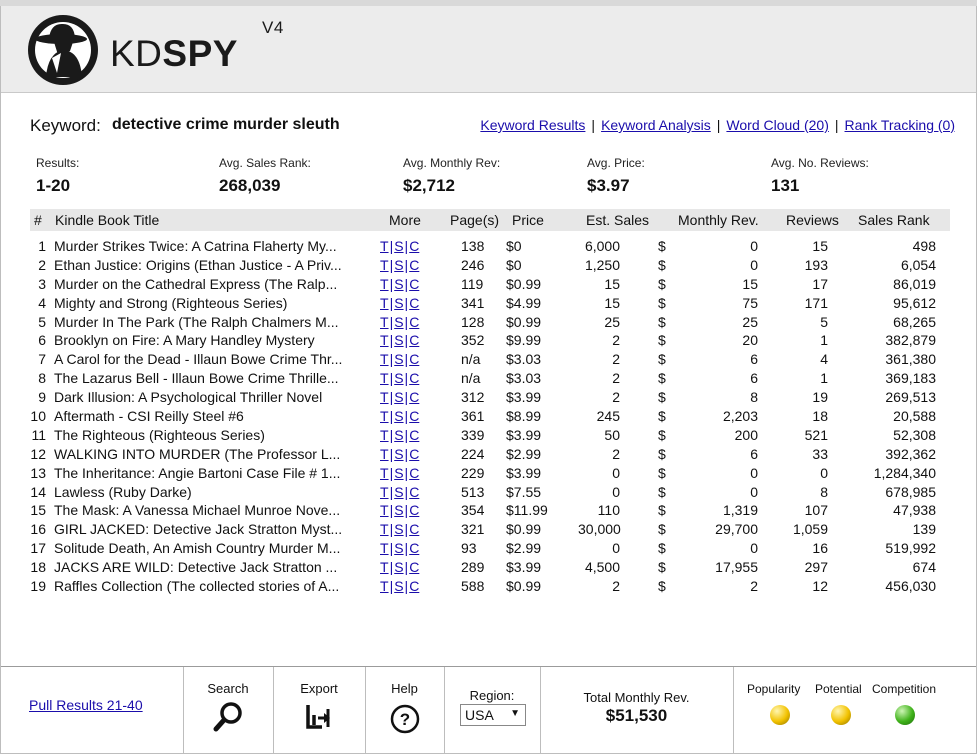  Describe the element at coordinates (616, 176) in the screenshot. I see `stat-avg-price: Avg. Price: $3.97` at that location.